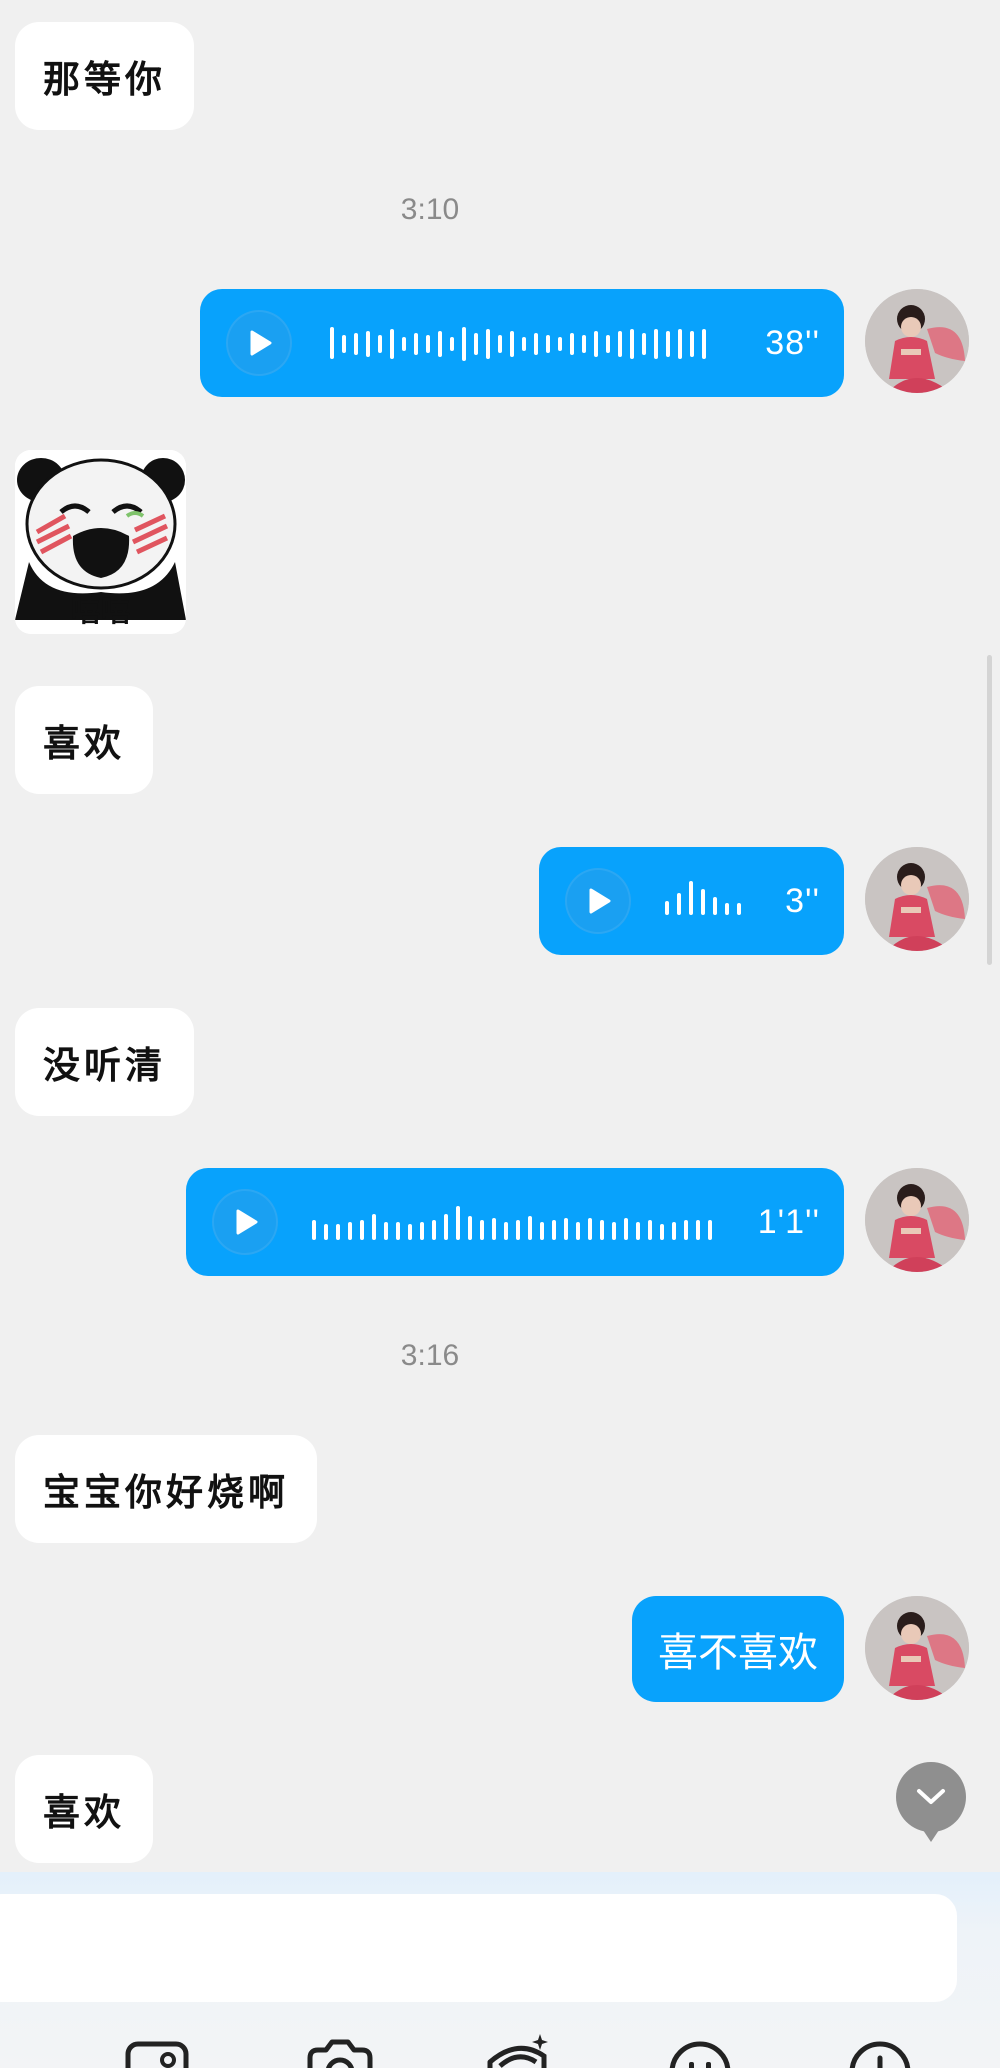  What do you see at coordinates (802, 901) in the screenshot?
I see `voice-duration: 3''` at bounding box center [802, 901].